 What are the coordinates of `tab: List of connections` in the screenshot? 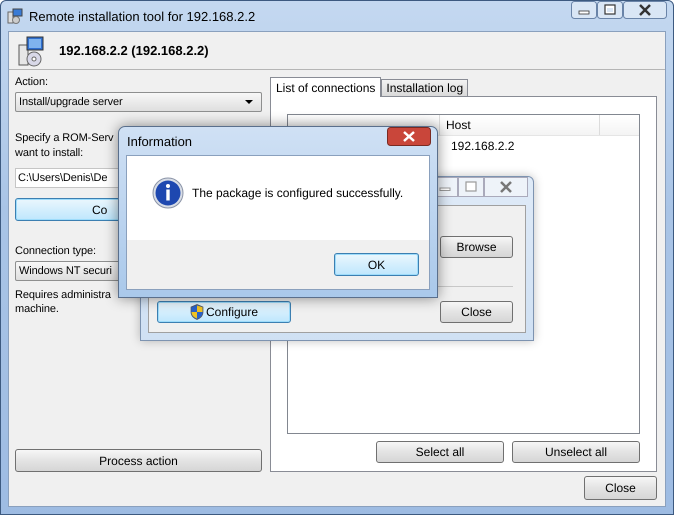 It's located at (326, 87).